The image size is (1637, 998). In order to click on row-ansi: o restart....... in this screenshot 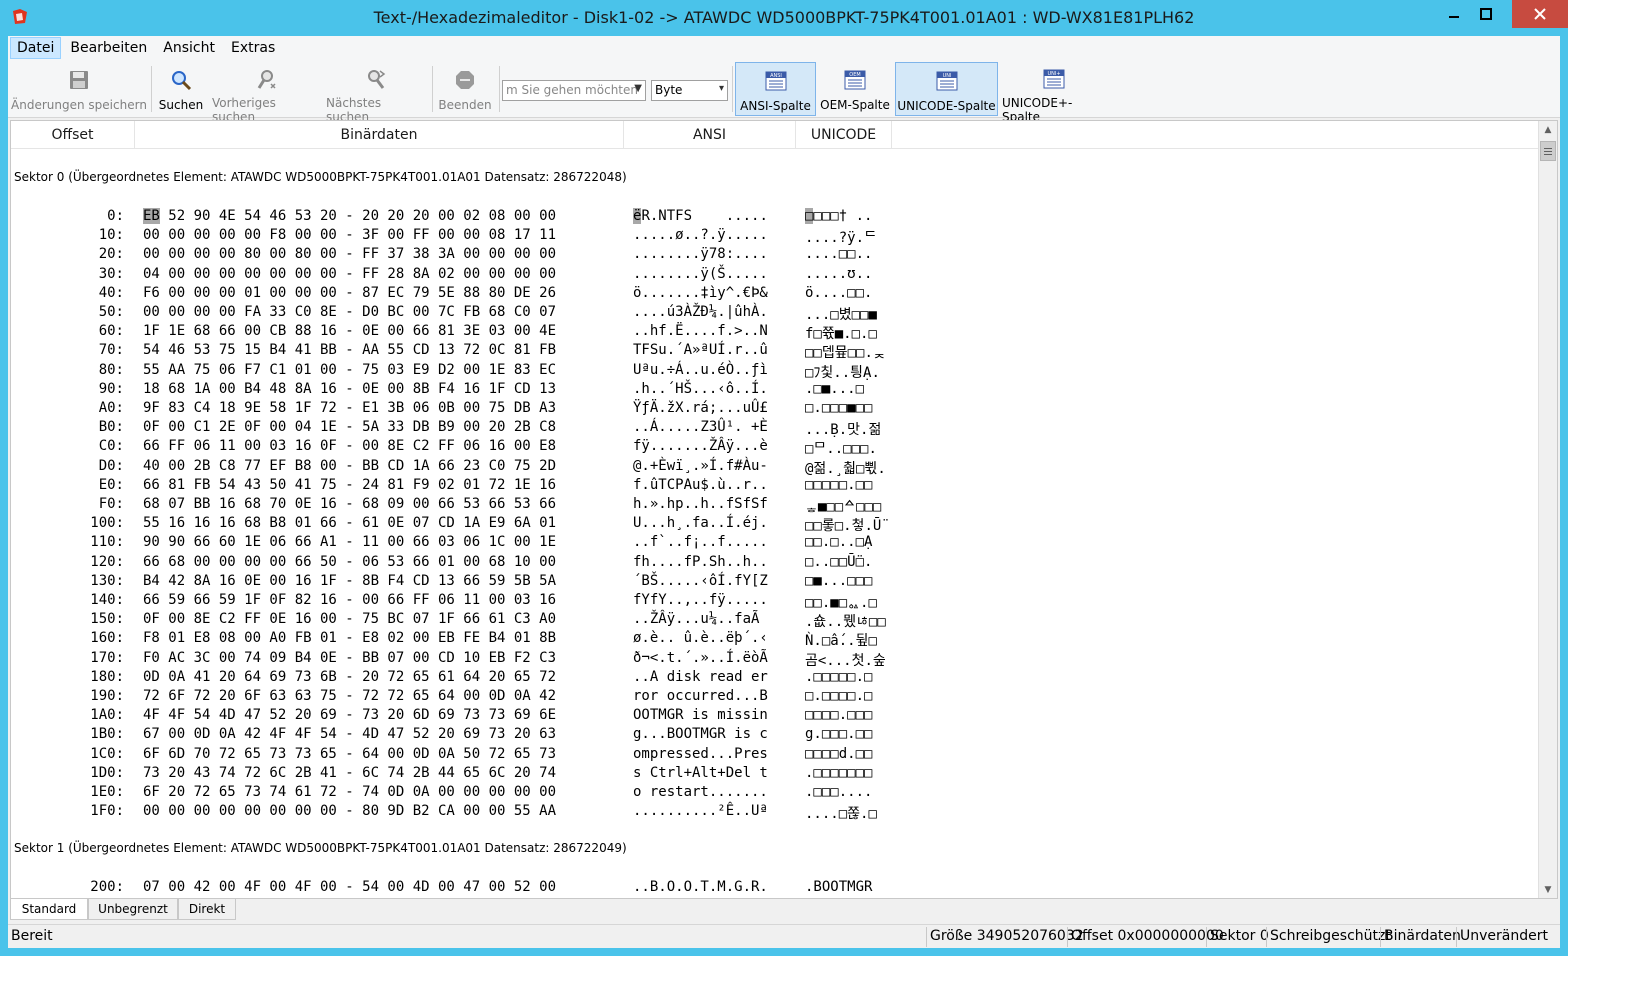, I will do `click(700, 792)`.